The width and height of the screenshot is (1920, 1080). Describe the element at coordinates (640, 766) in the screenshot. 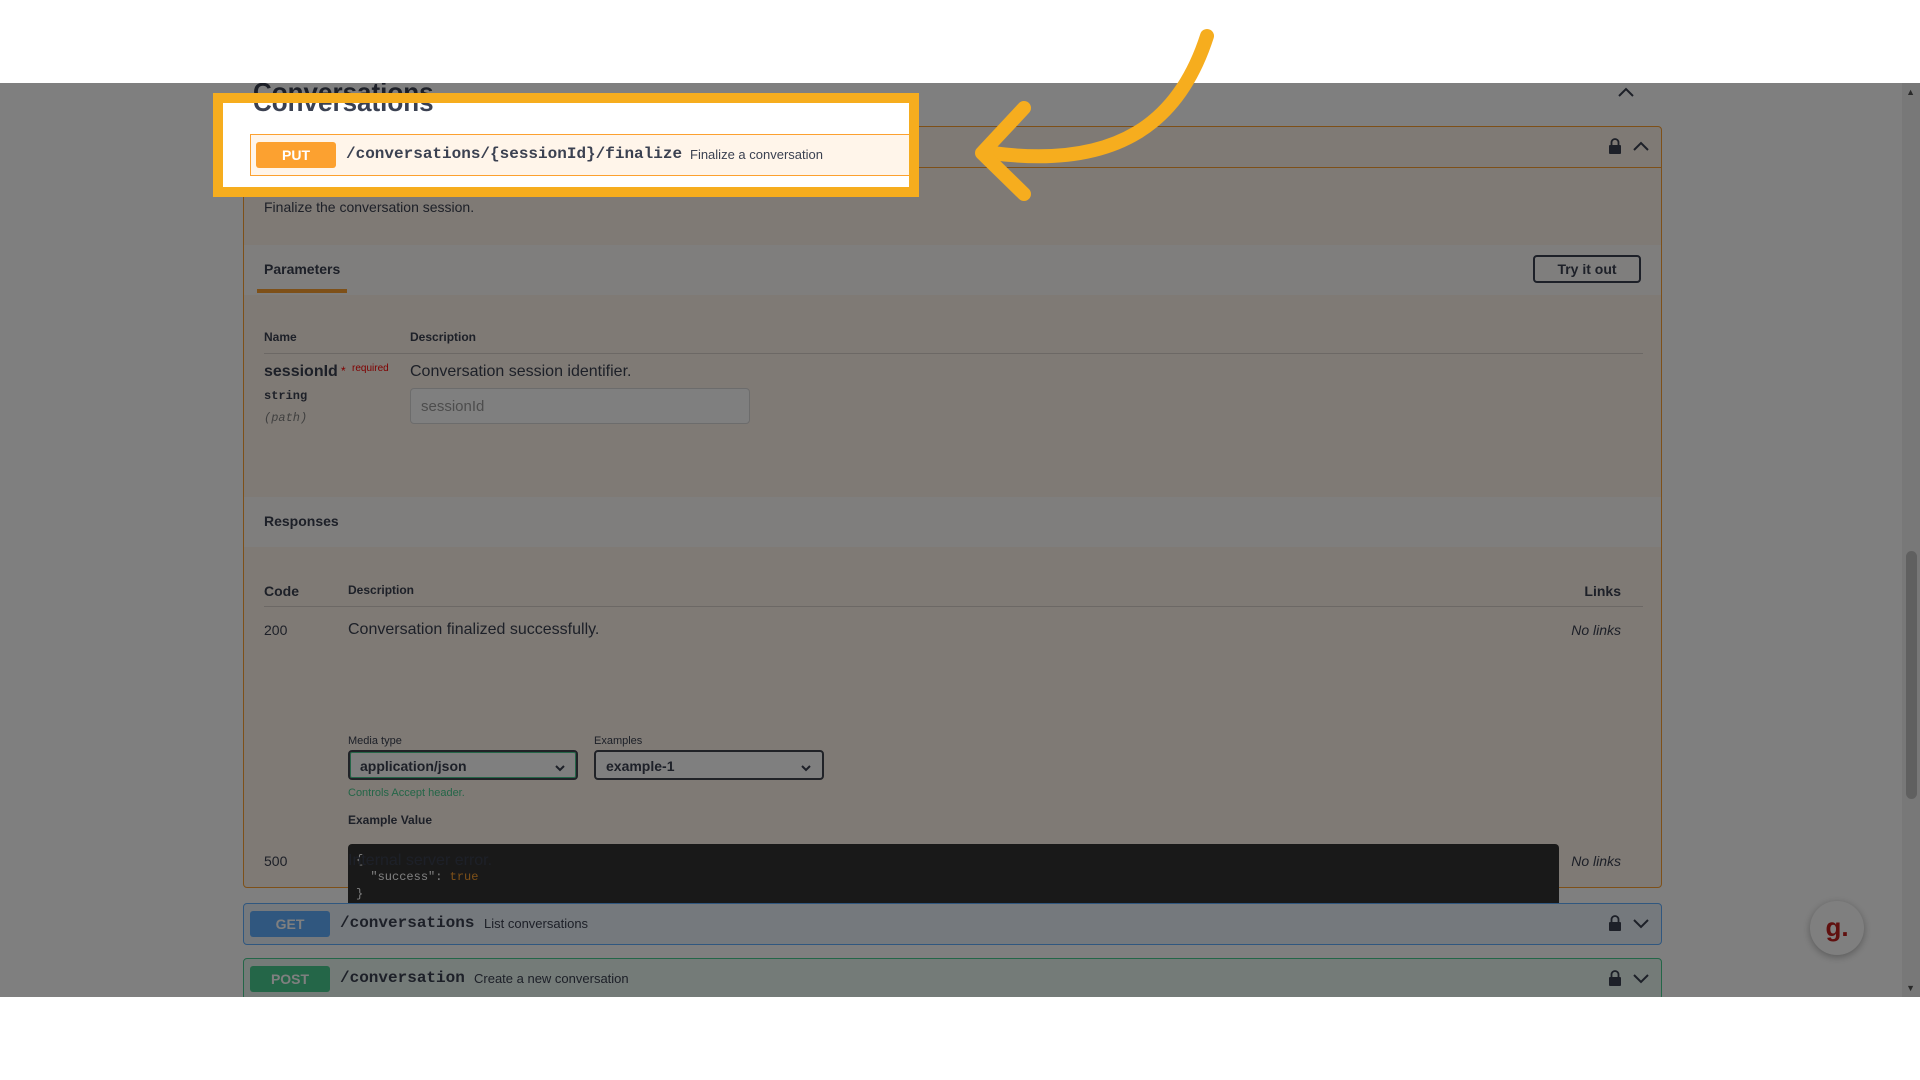

I see `examples-value: example-1` at that location.